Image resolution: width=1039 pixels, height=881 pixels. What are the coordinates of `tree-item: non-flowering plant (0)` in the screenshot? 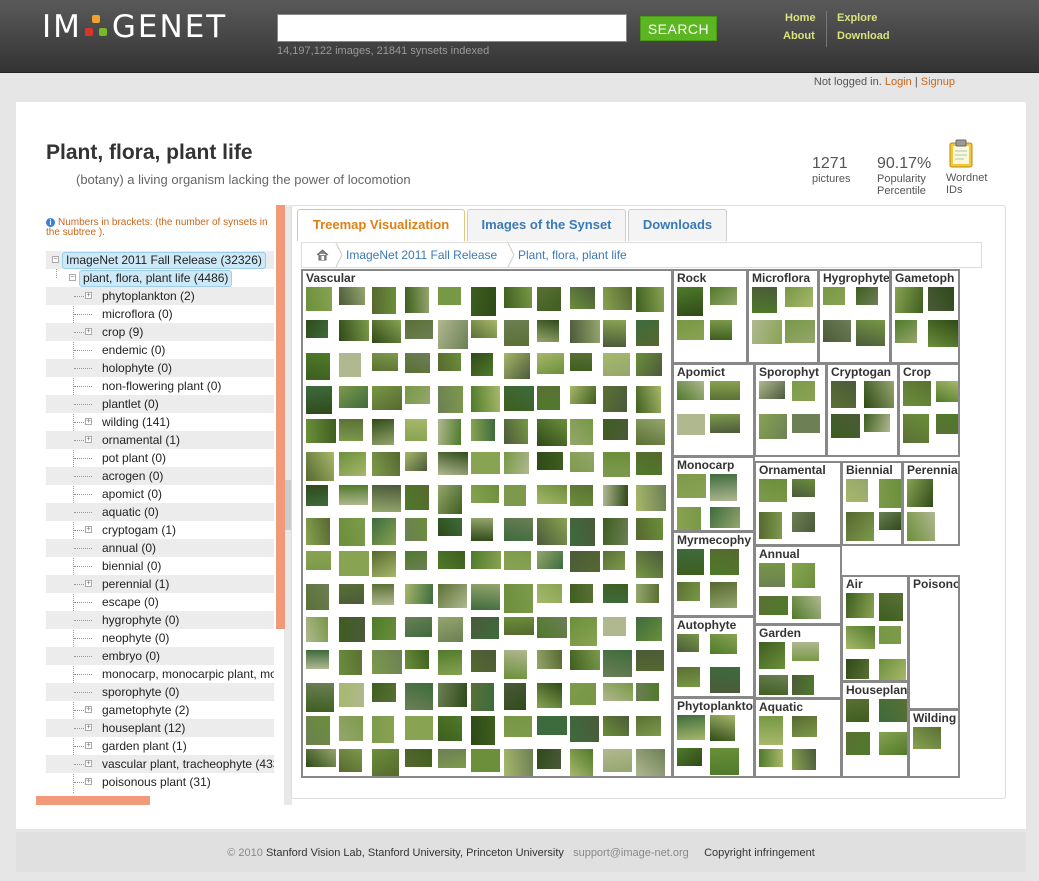 It's located at (160, 386).